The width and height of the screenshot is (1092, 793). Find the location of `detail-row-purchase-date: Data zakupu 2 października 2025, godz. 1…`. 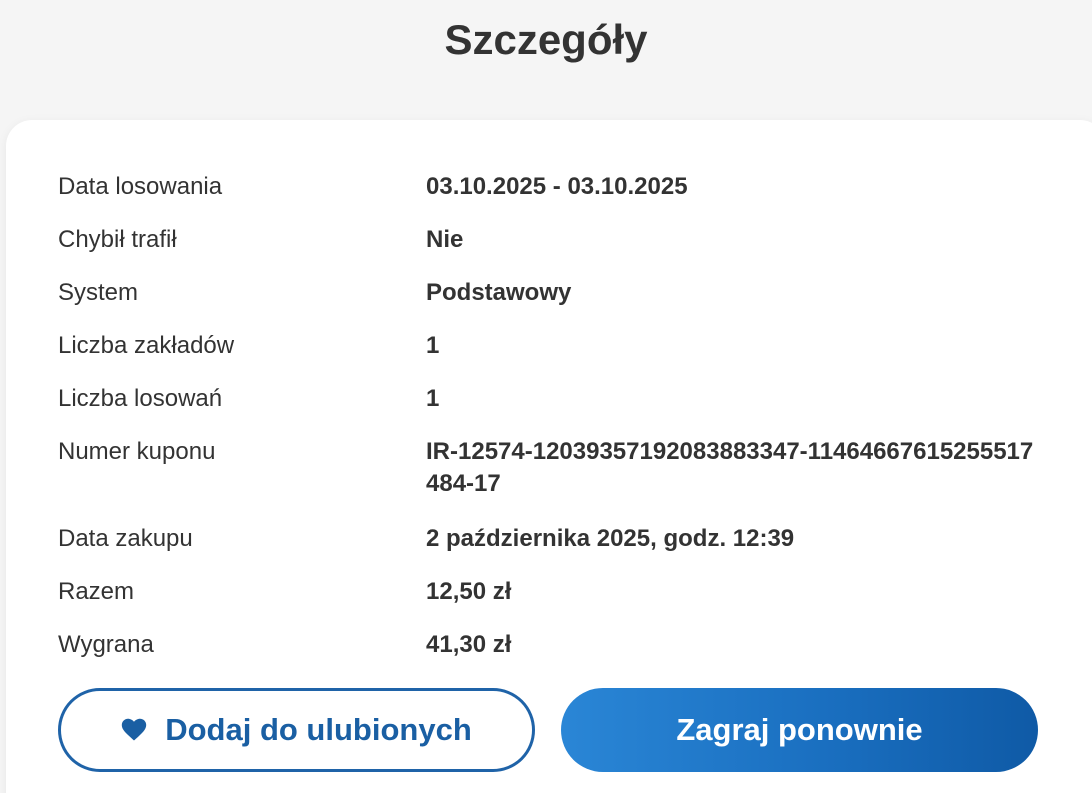

detail-row-purchase-date: Data zakupu 2 października 2025, godz. 1… is located at coordinates (558, 538).